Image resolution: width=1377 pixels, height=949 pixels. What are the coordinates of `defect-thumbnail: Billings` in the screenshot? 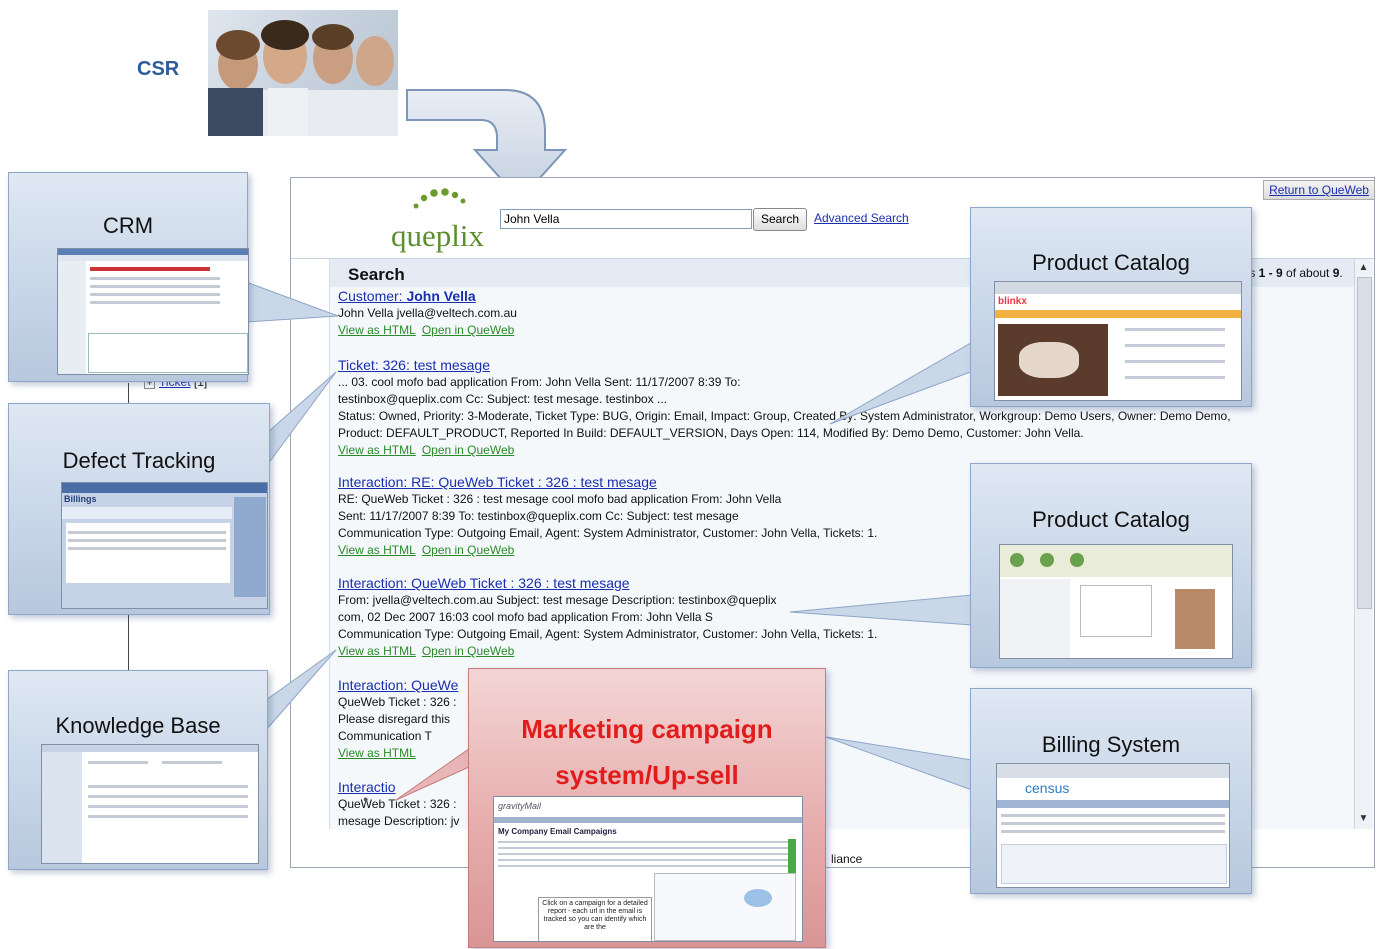 It's located at (164, 545).